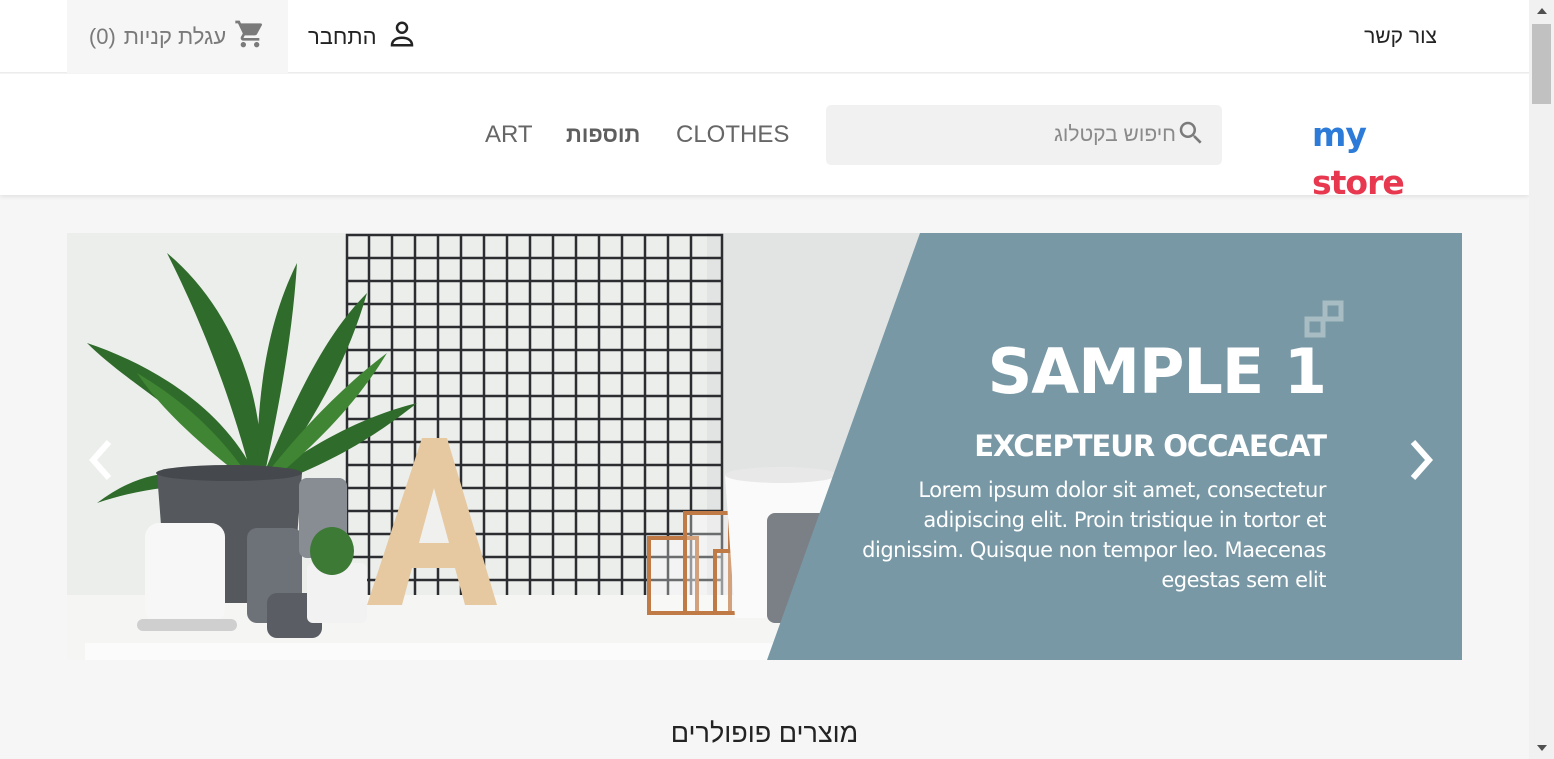 The image size is (1554, 759). I want to click on logo-part-store: store, so click(1358, 182).